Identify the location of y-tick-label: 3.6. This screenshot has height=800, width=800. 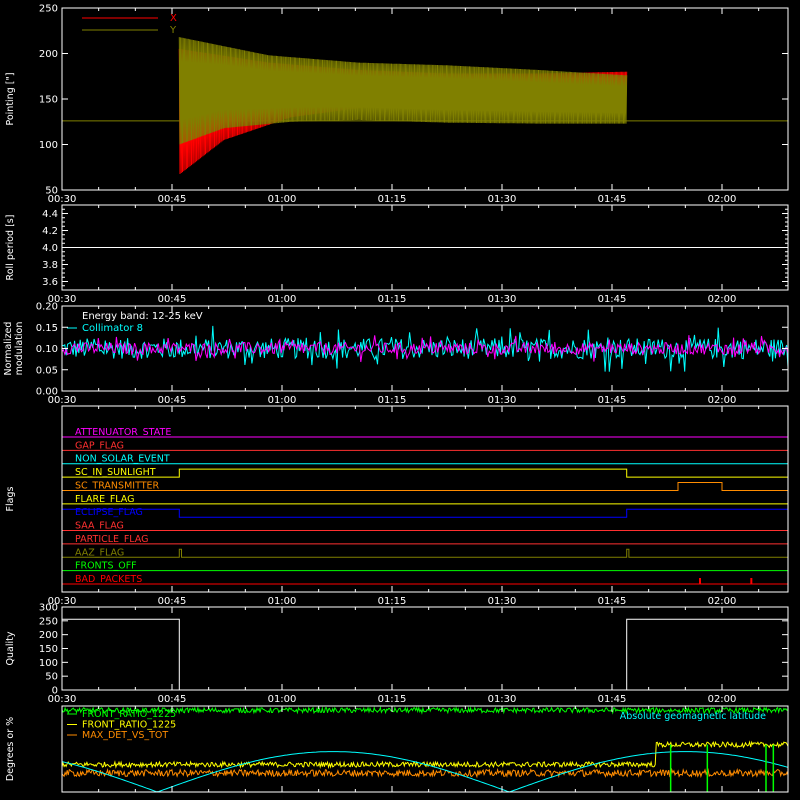
(50, 282).